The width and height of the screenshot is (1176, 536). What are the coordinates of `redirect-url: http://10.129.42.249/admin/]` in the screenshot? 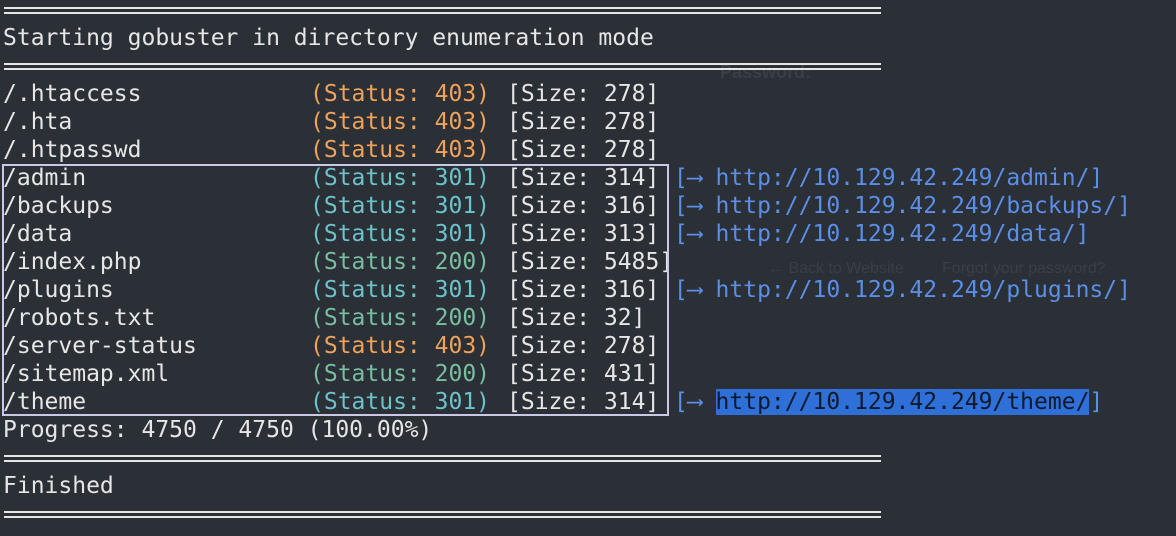 It's located at (910, 178).